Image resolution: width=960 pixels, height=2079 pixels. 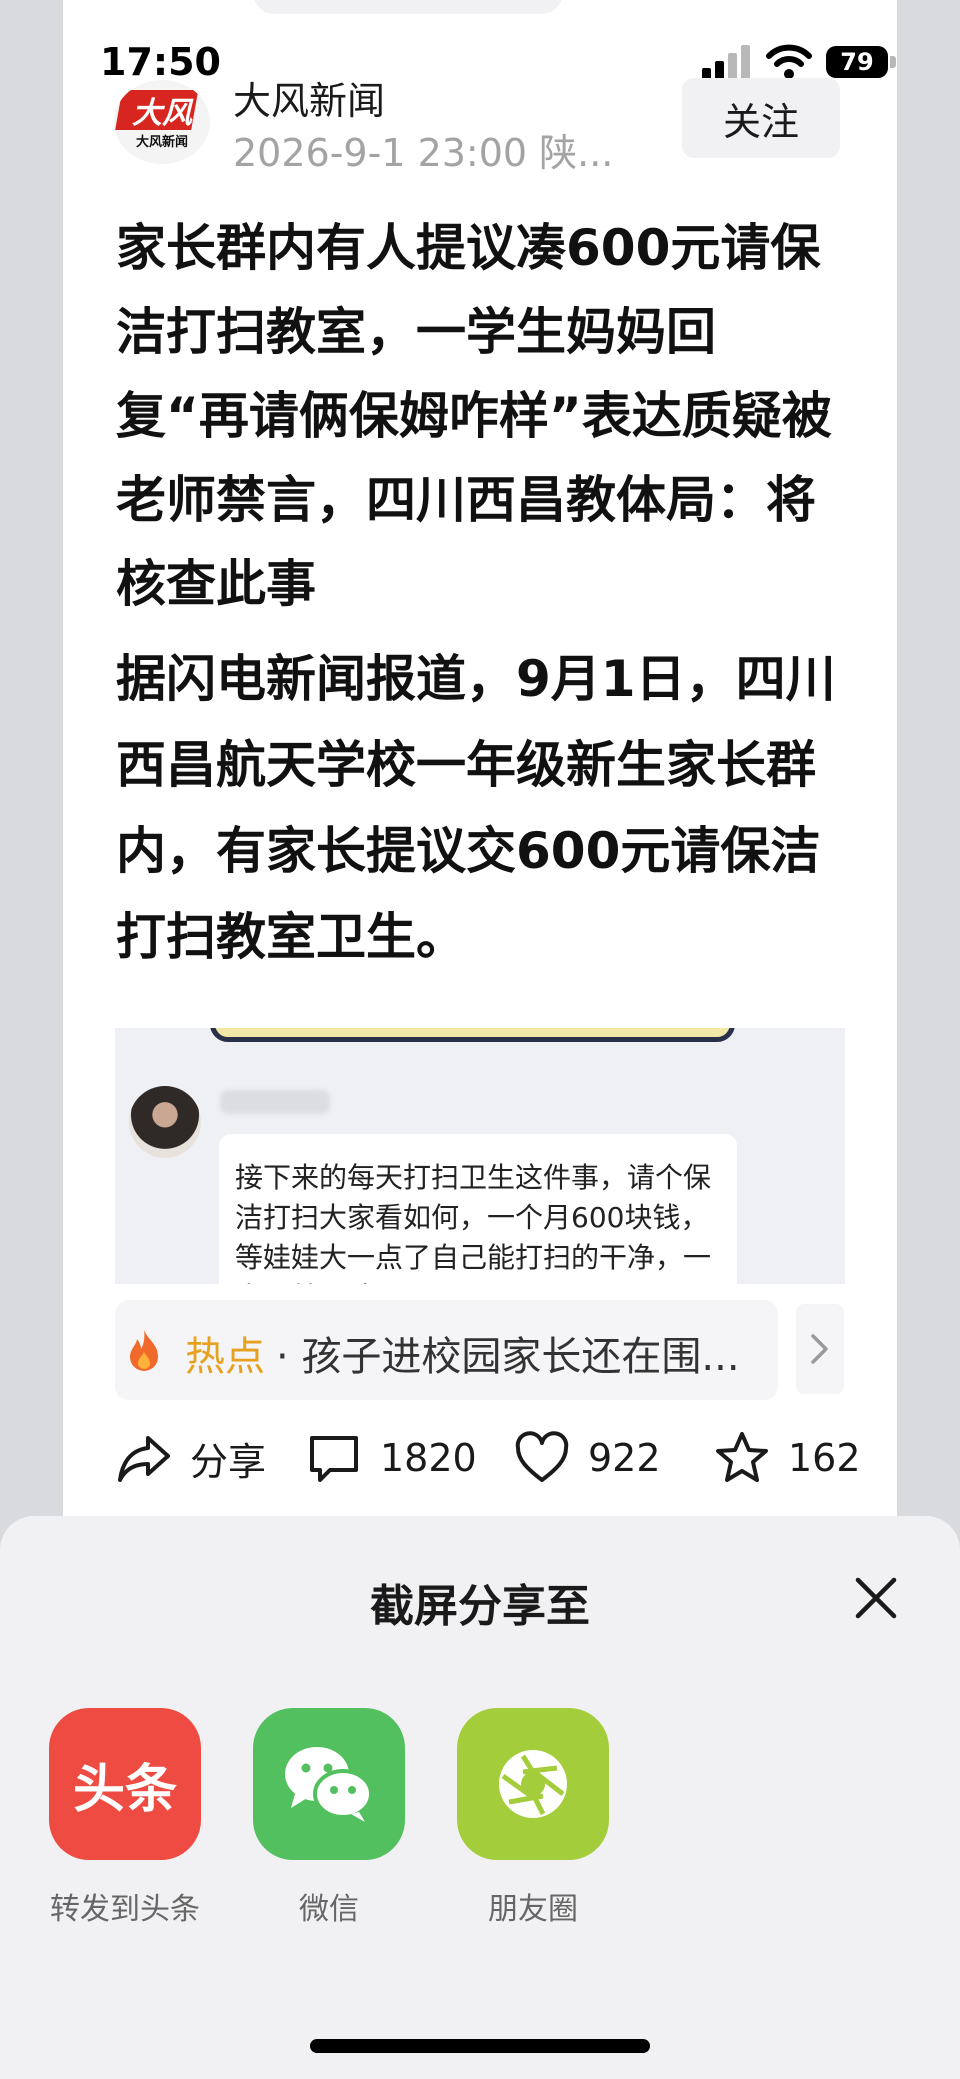 What do you see at coordinates (163, 113) in the screenshot?
I see `logo-text: 大风` at bounding box center [163, 113].